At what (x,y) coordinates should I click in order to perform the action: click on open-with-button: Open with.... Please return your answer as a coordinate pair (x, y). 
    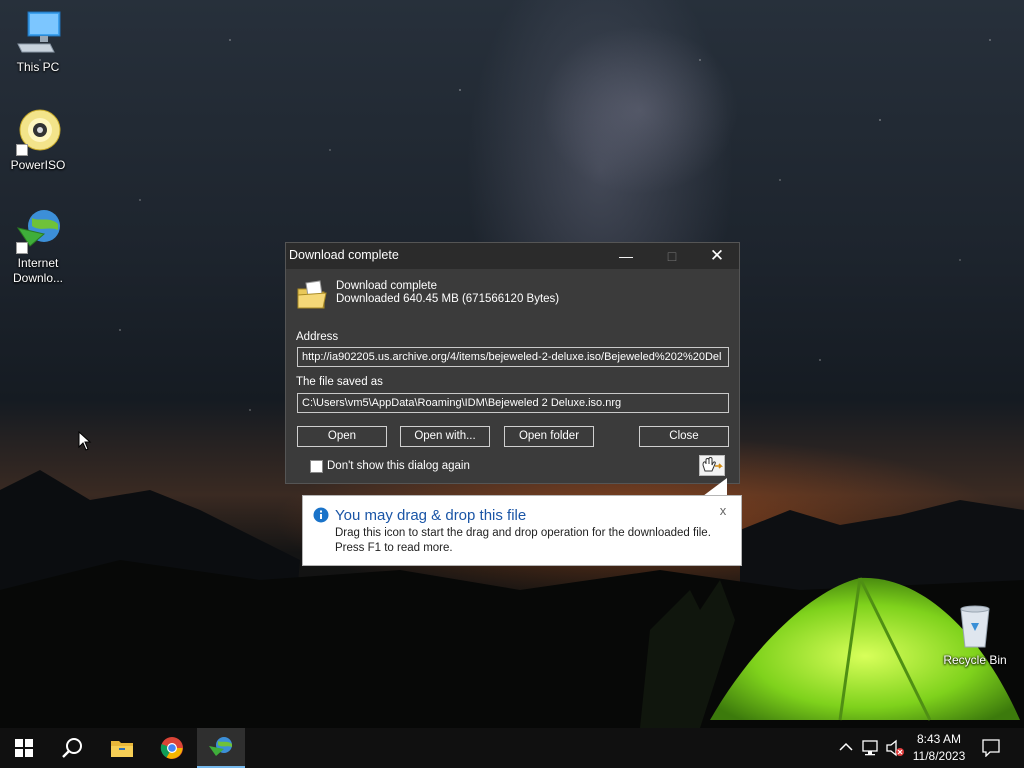
    Looking at the image, I should click on (445, 436).